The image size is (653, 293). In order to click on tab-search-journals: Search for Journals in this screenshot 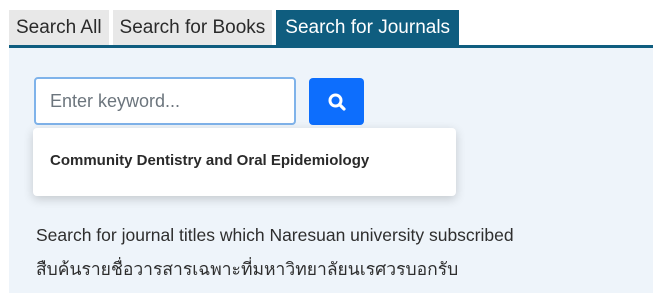, I will do `click(368, 28)`.